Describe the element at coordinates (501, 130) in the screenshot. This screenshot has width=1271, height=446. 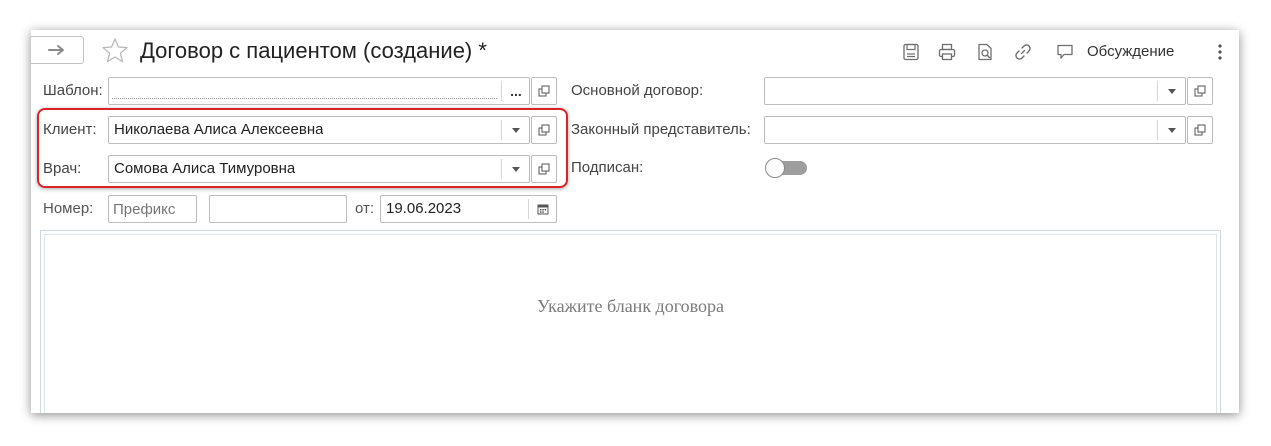
I see `client-separator` at that location.